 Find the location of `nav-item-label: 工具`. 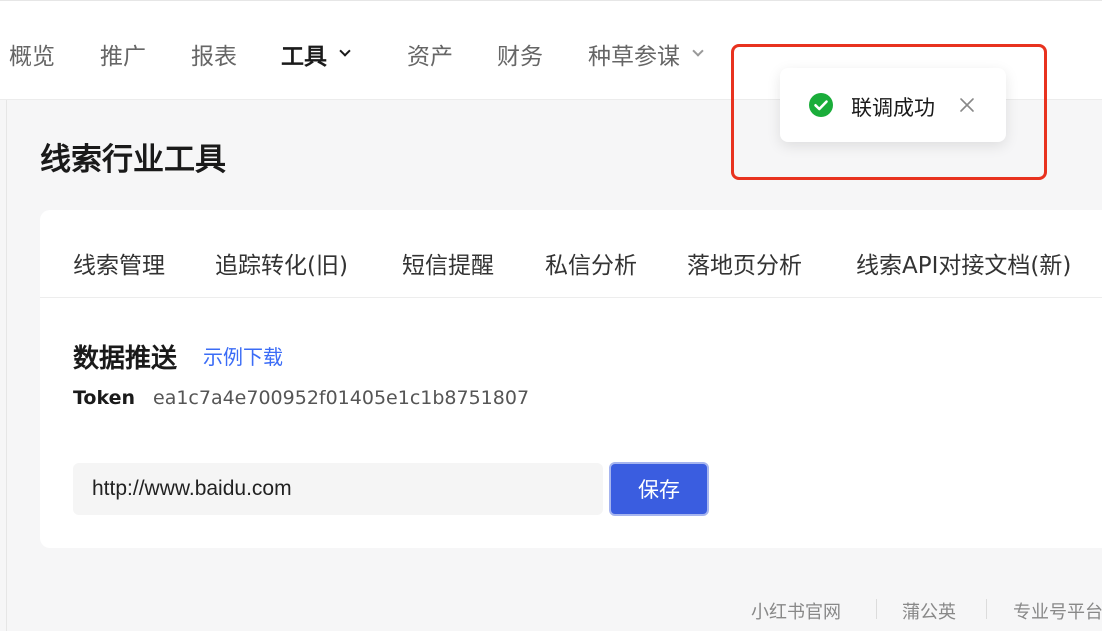

nav-item-label: 工具 is located at coordinates (304, 57).